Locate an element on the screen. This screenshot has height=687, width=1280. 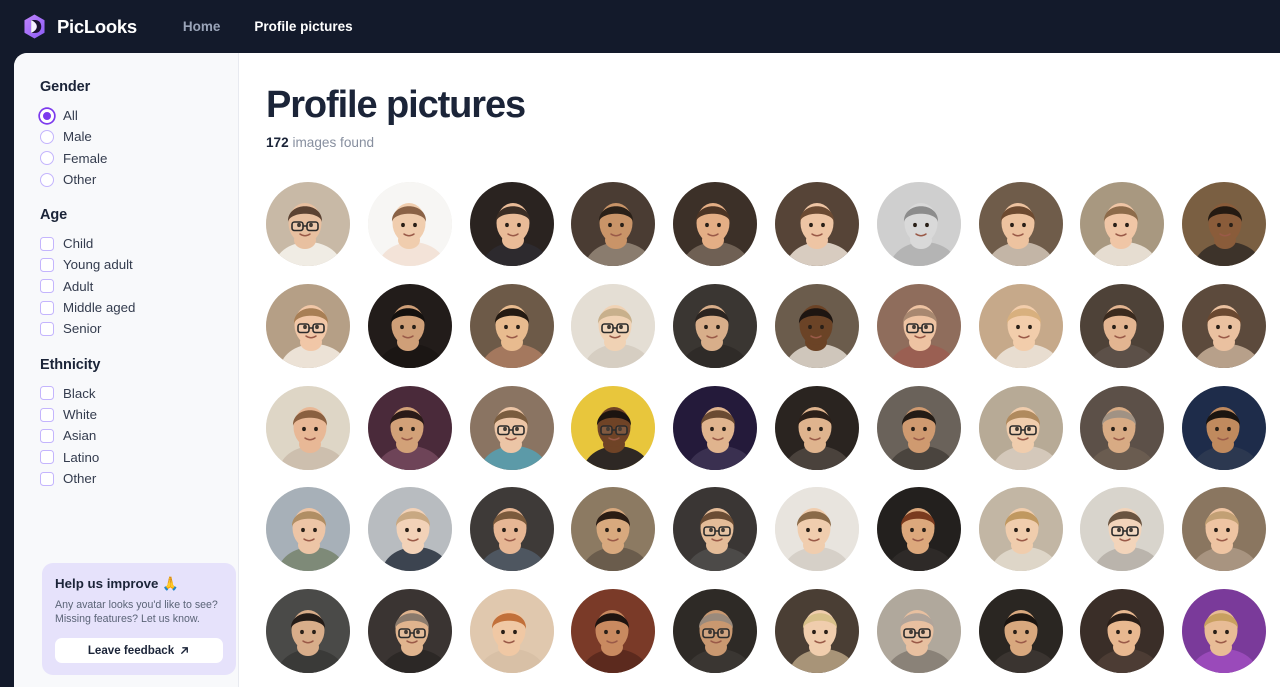
filter-option-young-adult: Young adult is located at coordinates (139, 264).